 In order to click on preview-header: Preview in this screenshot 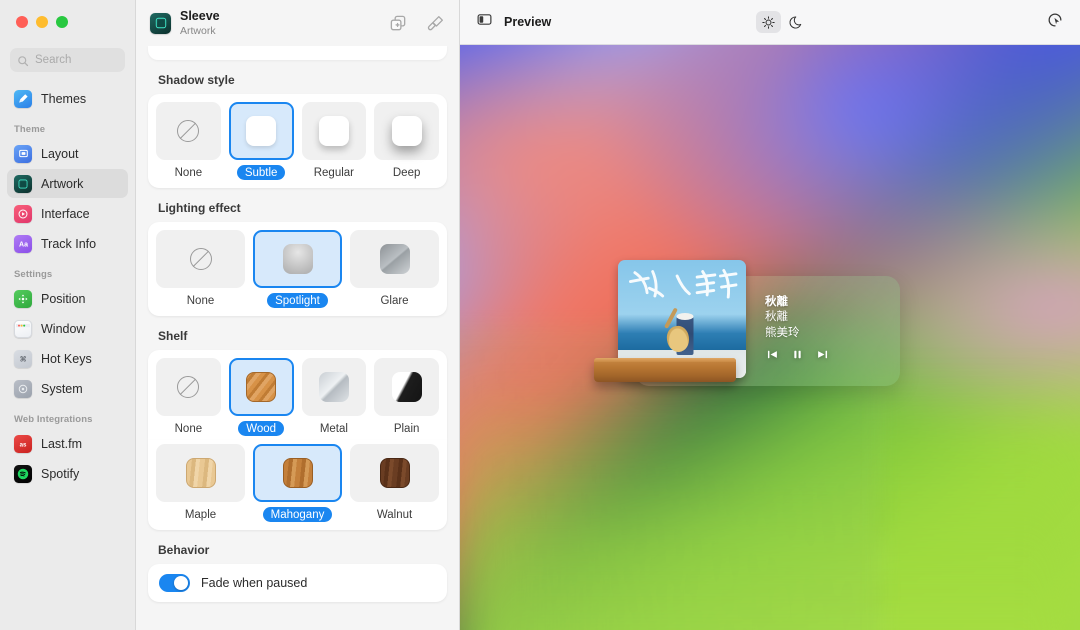, I will do `click(770, 22)`.